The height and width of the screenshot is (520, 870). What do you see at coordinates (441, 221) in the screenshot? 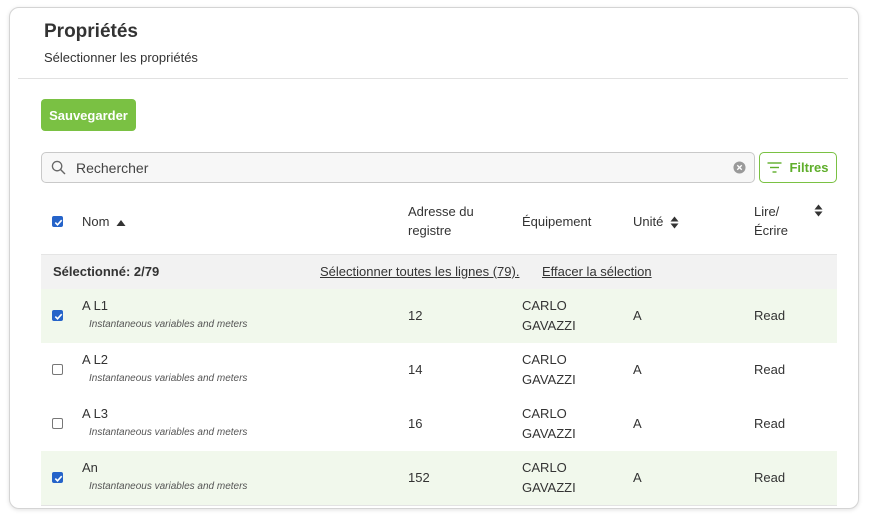
I see `column-header-address: Adresse du registre` at bounding box center [441, 221].